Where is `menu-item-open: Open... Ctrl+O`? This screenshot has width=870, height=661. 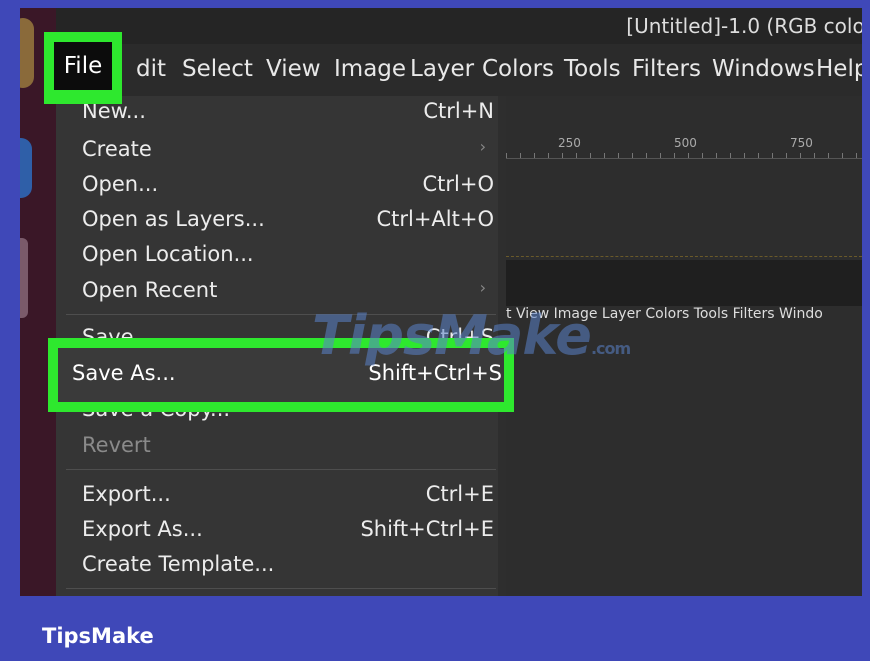 menu-item-open: Open... Ctrl+O is located at coordinates (288, 186).